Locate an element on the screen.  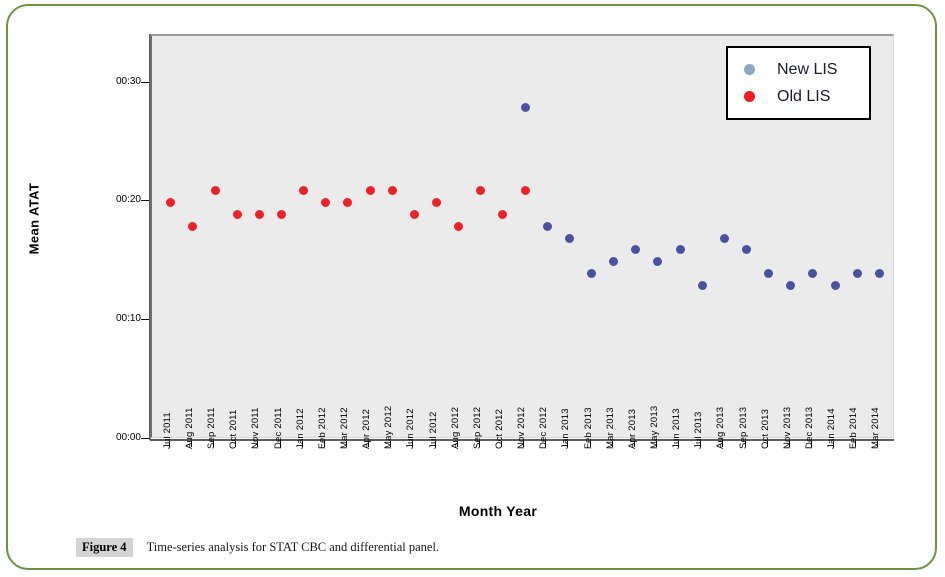
x-axis-tick-label: Jan 2013 is located at coordinates (566, 428).